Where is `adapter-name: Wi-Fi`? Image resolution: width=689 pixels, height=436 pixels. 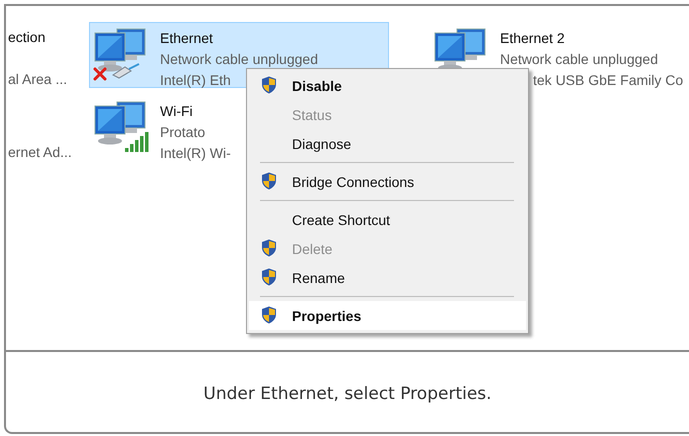 adapter-name: Wi-Fi is located at coordinates (176, 111).